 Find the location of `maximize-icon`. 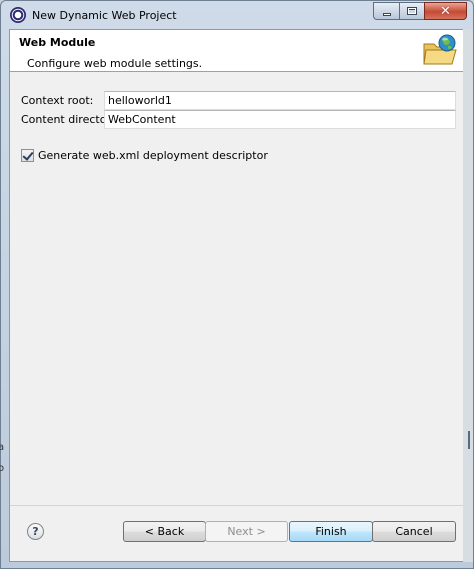

maximize-icon is located at coordinates (412, 11).